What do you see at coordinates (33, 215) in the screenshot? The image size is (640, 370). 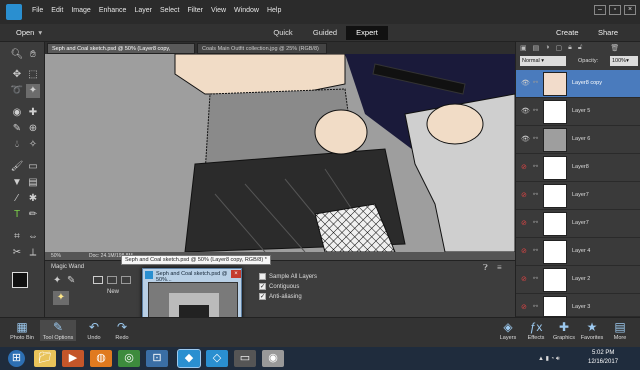 I see `pencil-tool-icon: ✏︎` at bounding box center [33, 215].